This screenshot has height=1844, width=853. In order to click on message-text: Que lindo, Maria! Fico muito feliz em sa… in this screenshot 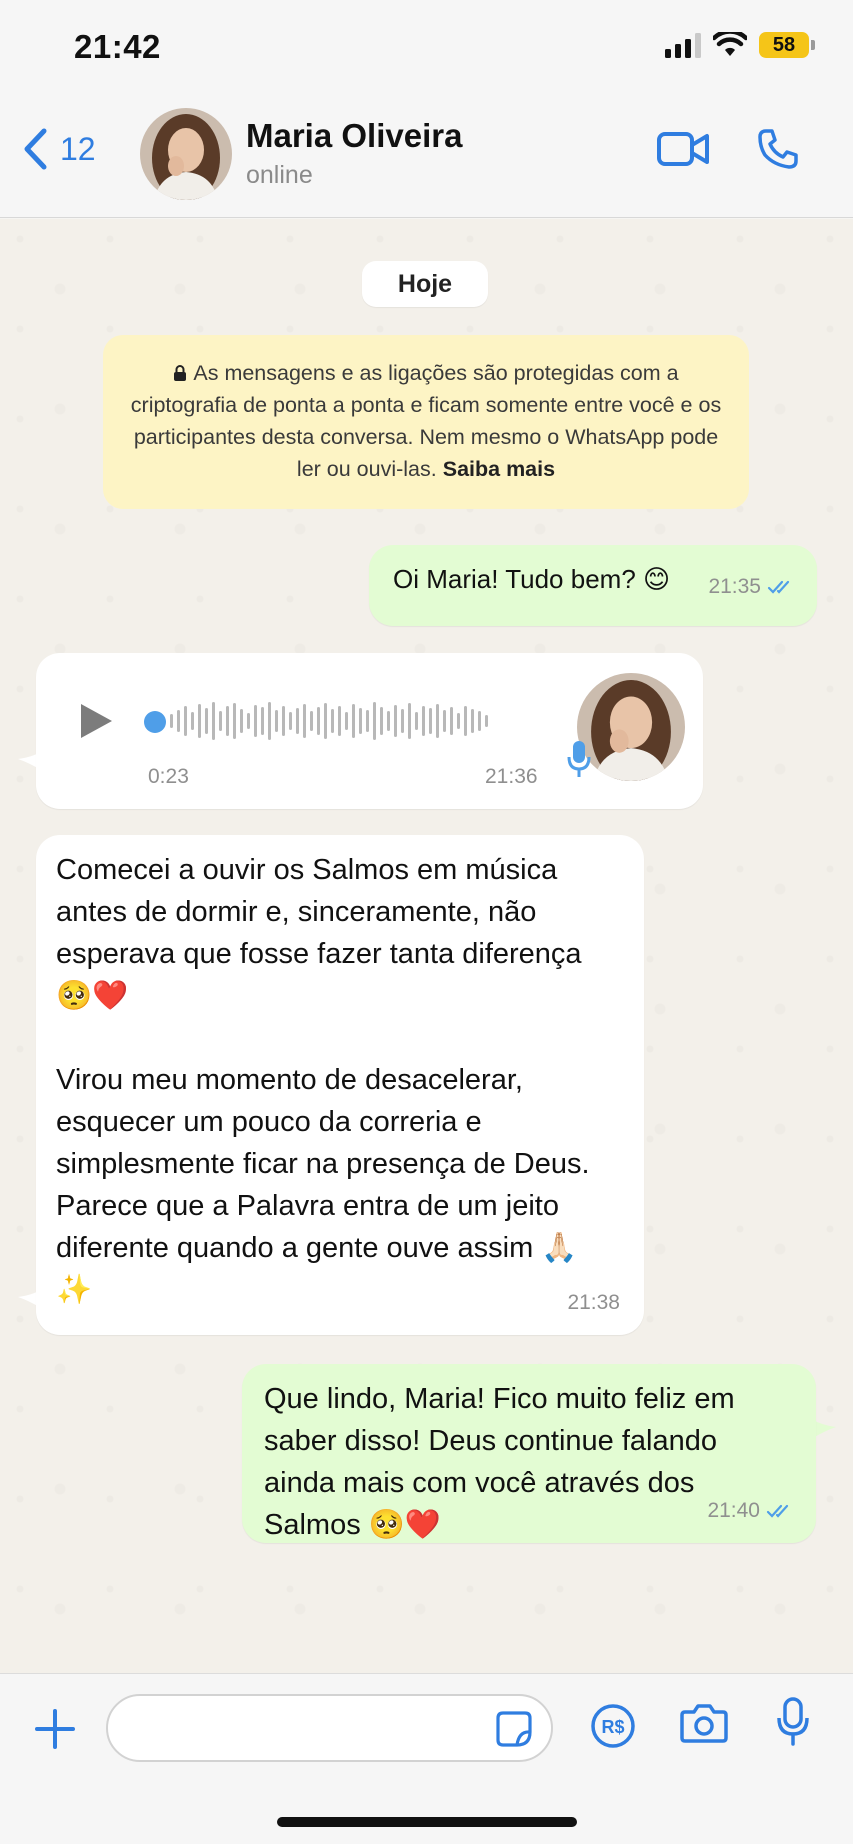, I will do `click(503, 1462)`.